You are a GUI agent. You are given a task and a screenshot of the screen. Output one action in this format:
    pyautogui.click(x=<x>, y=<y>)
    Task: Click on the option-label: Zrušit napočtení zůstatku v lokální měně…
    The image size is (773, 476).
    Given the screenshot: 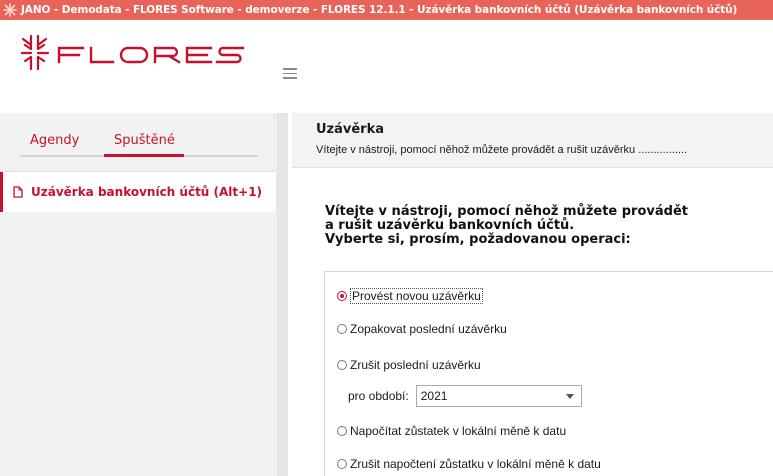 What is the action you would take?
    pyautogui.click(x=475, y=464)
    